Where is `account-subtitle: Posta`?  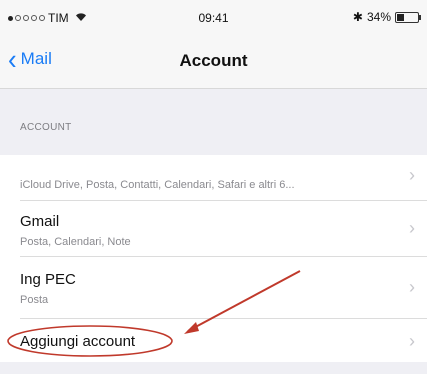
account-subtitle: Posta is located at coordinates (34, 300).